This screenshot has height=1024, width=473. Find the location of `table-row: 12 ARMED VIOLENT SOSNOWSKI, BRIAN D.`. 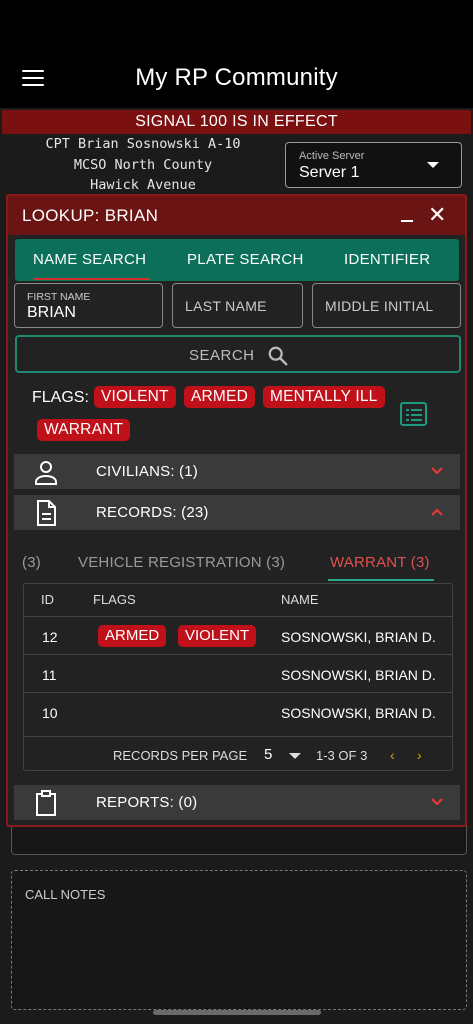

table-row: 12 ARMED VIOLENT SOSNOWSKI, BRIAN D. is located at coordinates (238, 635).